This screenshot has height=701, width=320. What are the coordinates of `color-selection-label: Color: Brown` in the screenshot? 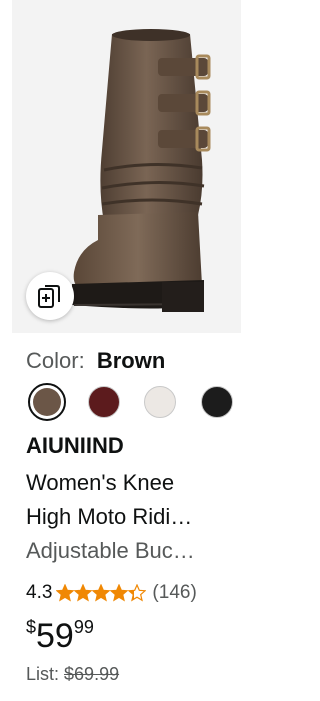 It's located at (95, 361).